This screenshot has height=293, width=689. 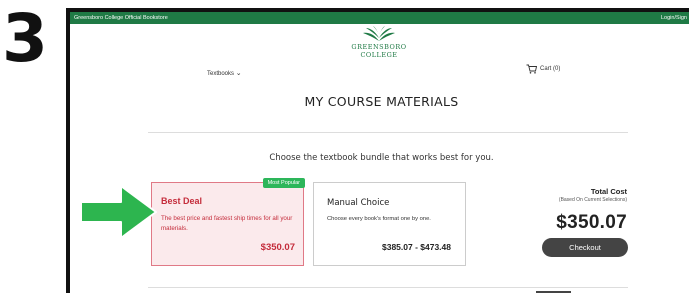 I want to click on most-popular-badge: Most Popular, so click(x=283, y=183).